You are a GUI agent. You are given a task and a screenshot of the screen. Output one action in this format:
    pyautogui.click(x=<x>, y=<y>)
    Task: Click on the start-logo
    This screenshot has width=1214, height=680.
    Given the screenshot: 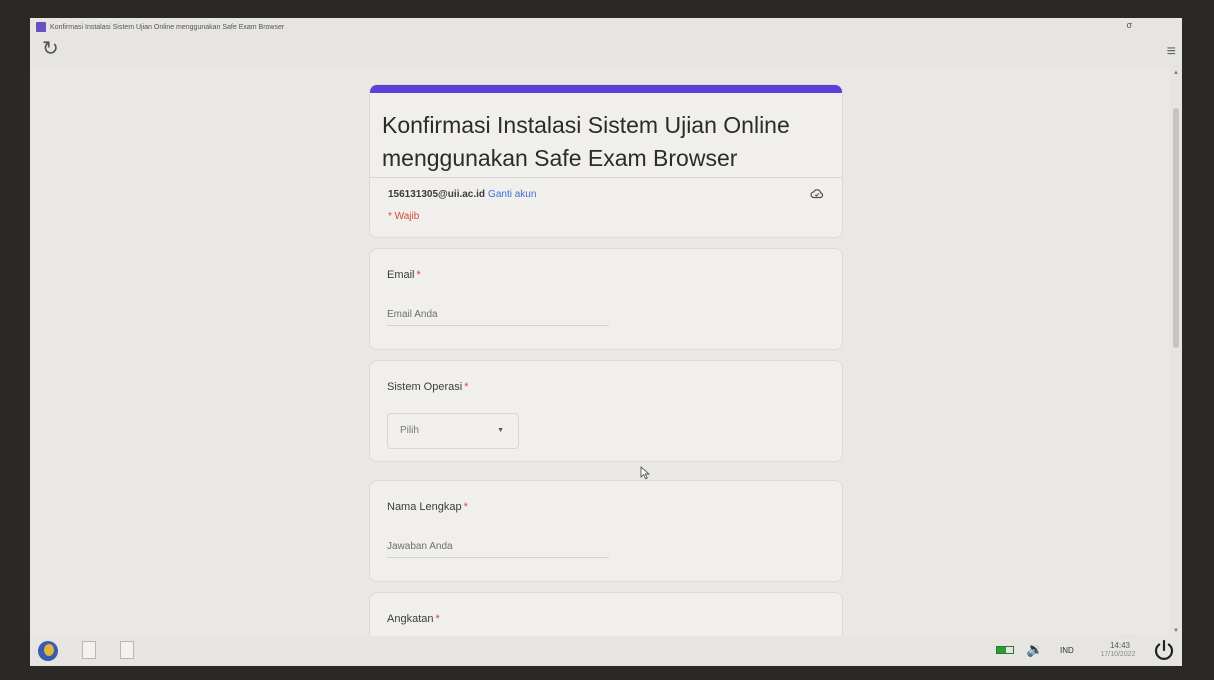 What is the action you would take?
    pyautogui.click(x=49, y=650)
    